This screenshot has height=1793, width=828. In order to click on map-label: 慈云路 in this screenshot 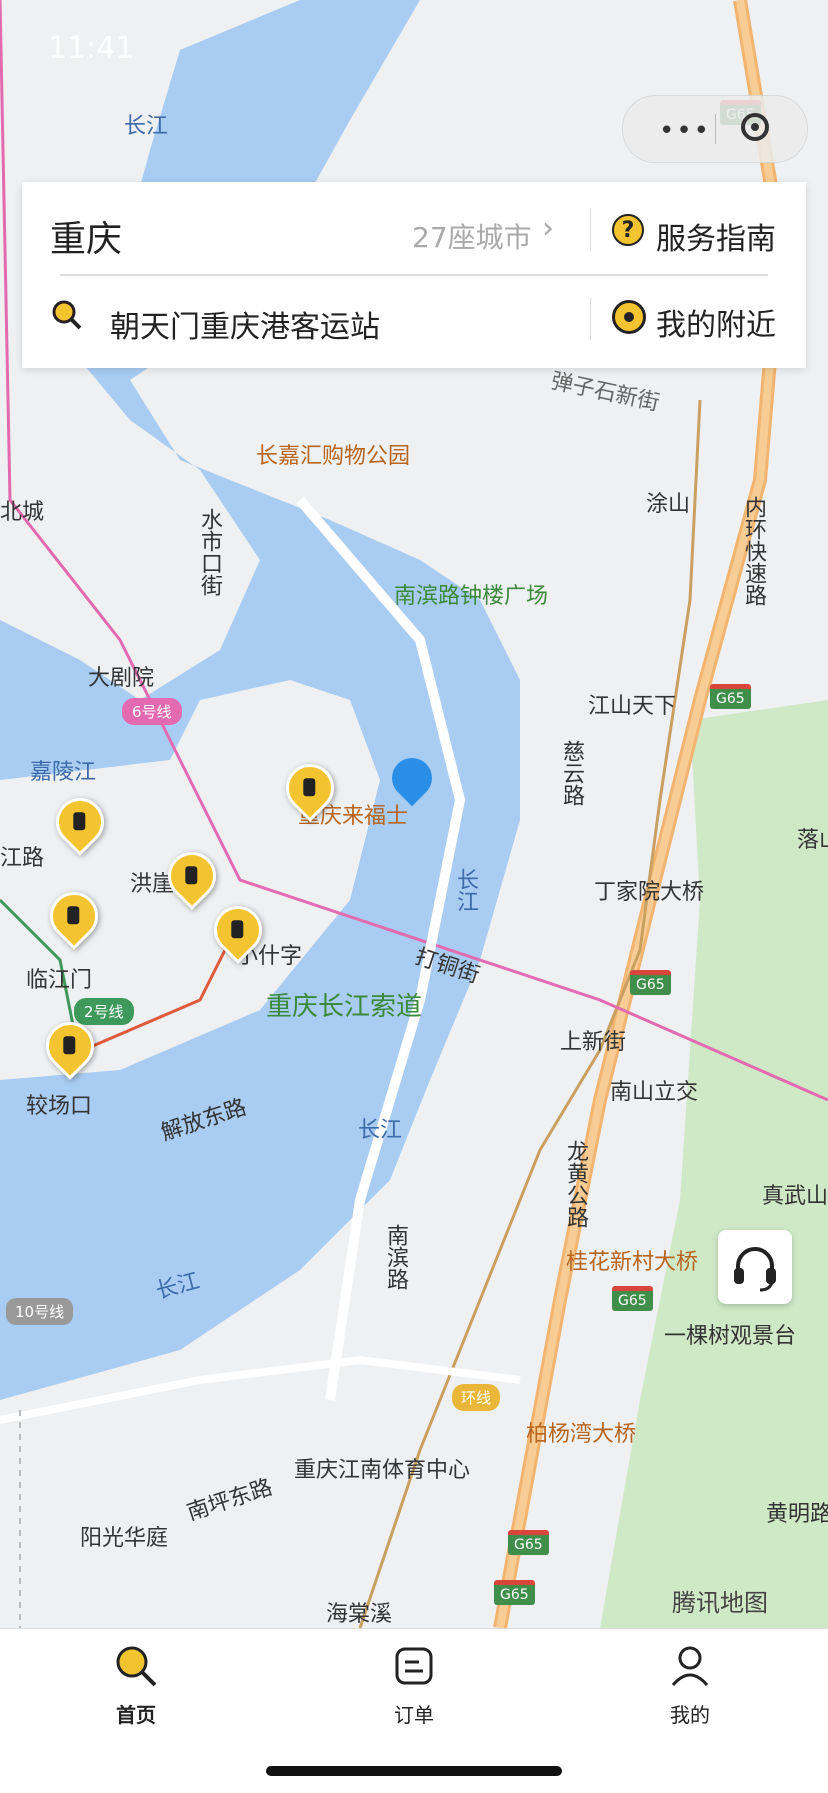, I will do `click(571, 773)`.